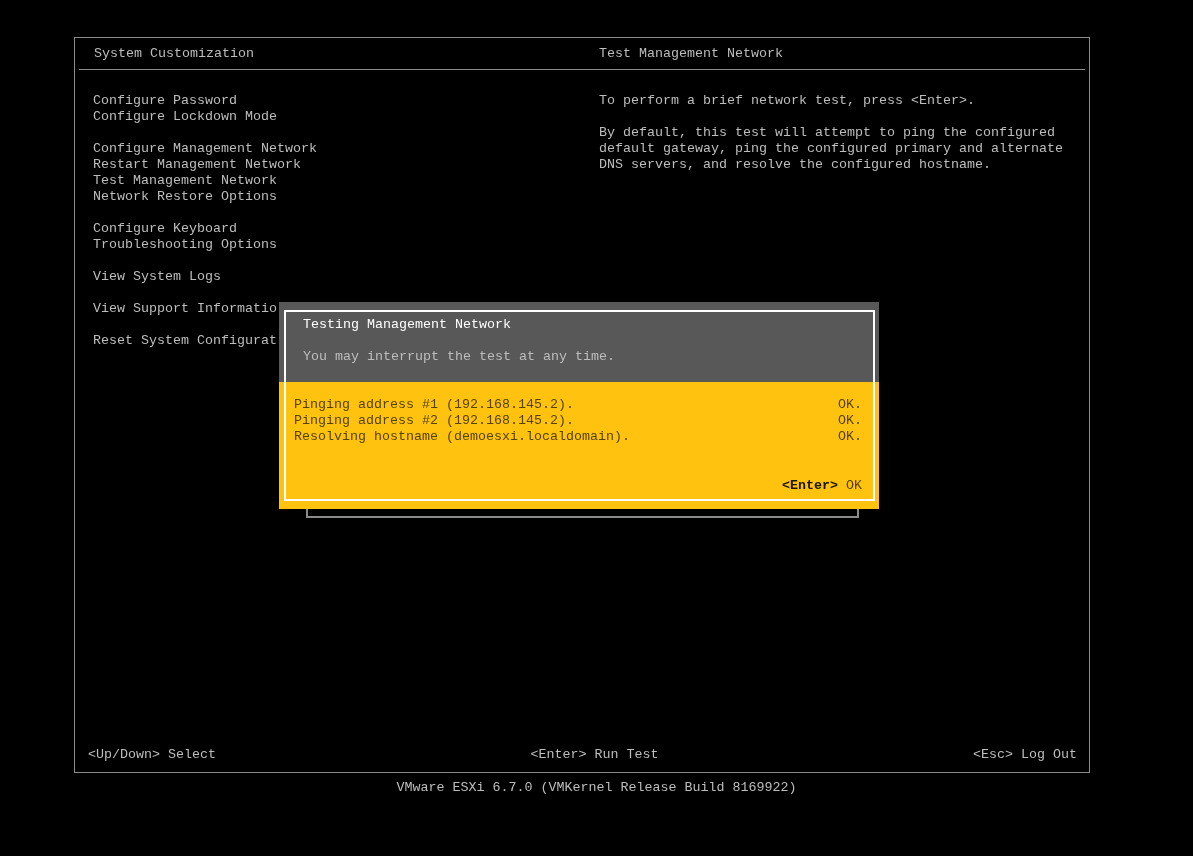  I want to click on log-out-hint: <Esc> Log Out, so click(1025, 755).